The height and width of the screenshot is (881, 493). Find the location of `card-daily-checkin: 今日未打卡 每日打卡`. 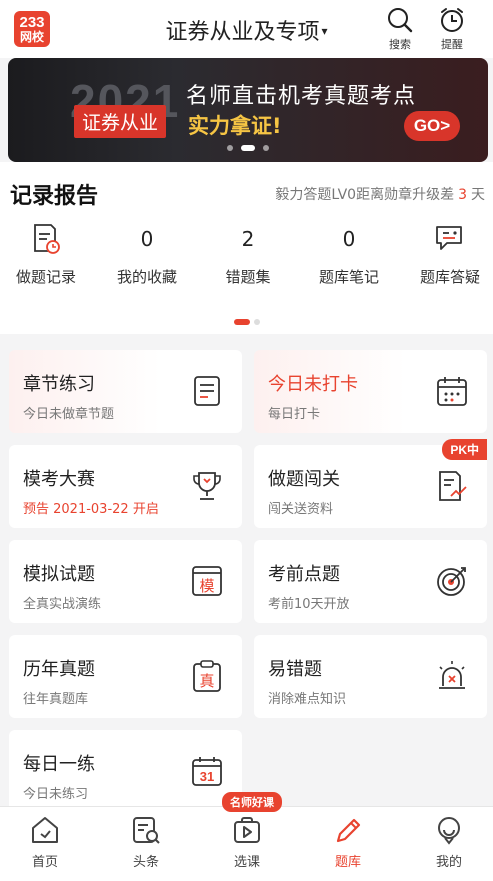

card-daily-checkin: 今日未打卡 每日打卡 is located at coordinates (370, 391).